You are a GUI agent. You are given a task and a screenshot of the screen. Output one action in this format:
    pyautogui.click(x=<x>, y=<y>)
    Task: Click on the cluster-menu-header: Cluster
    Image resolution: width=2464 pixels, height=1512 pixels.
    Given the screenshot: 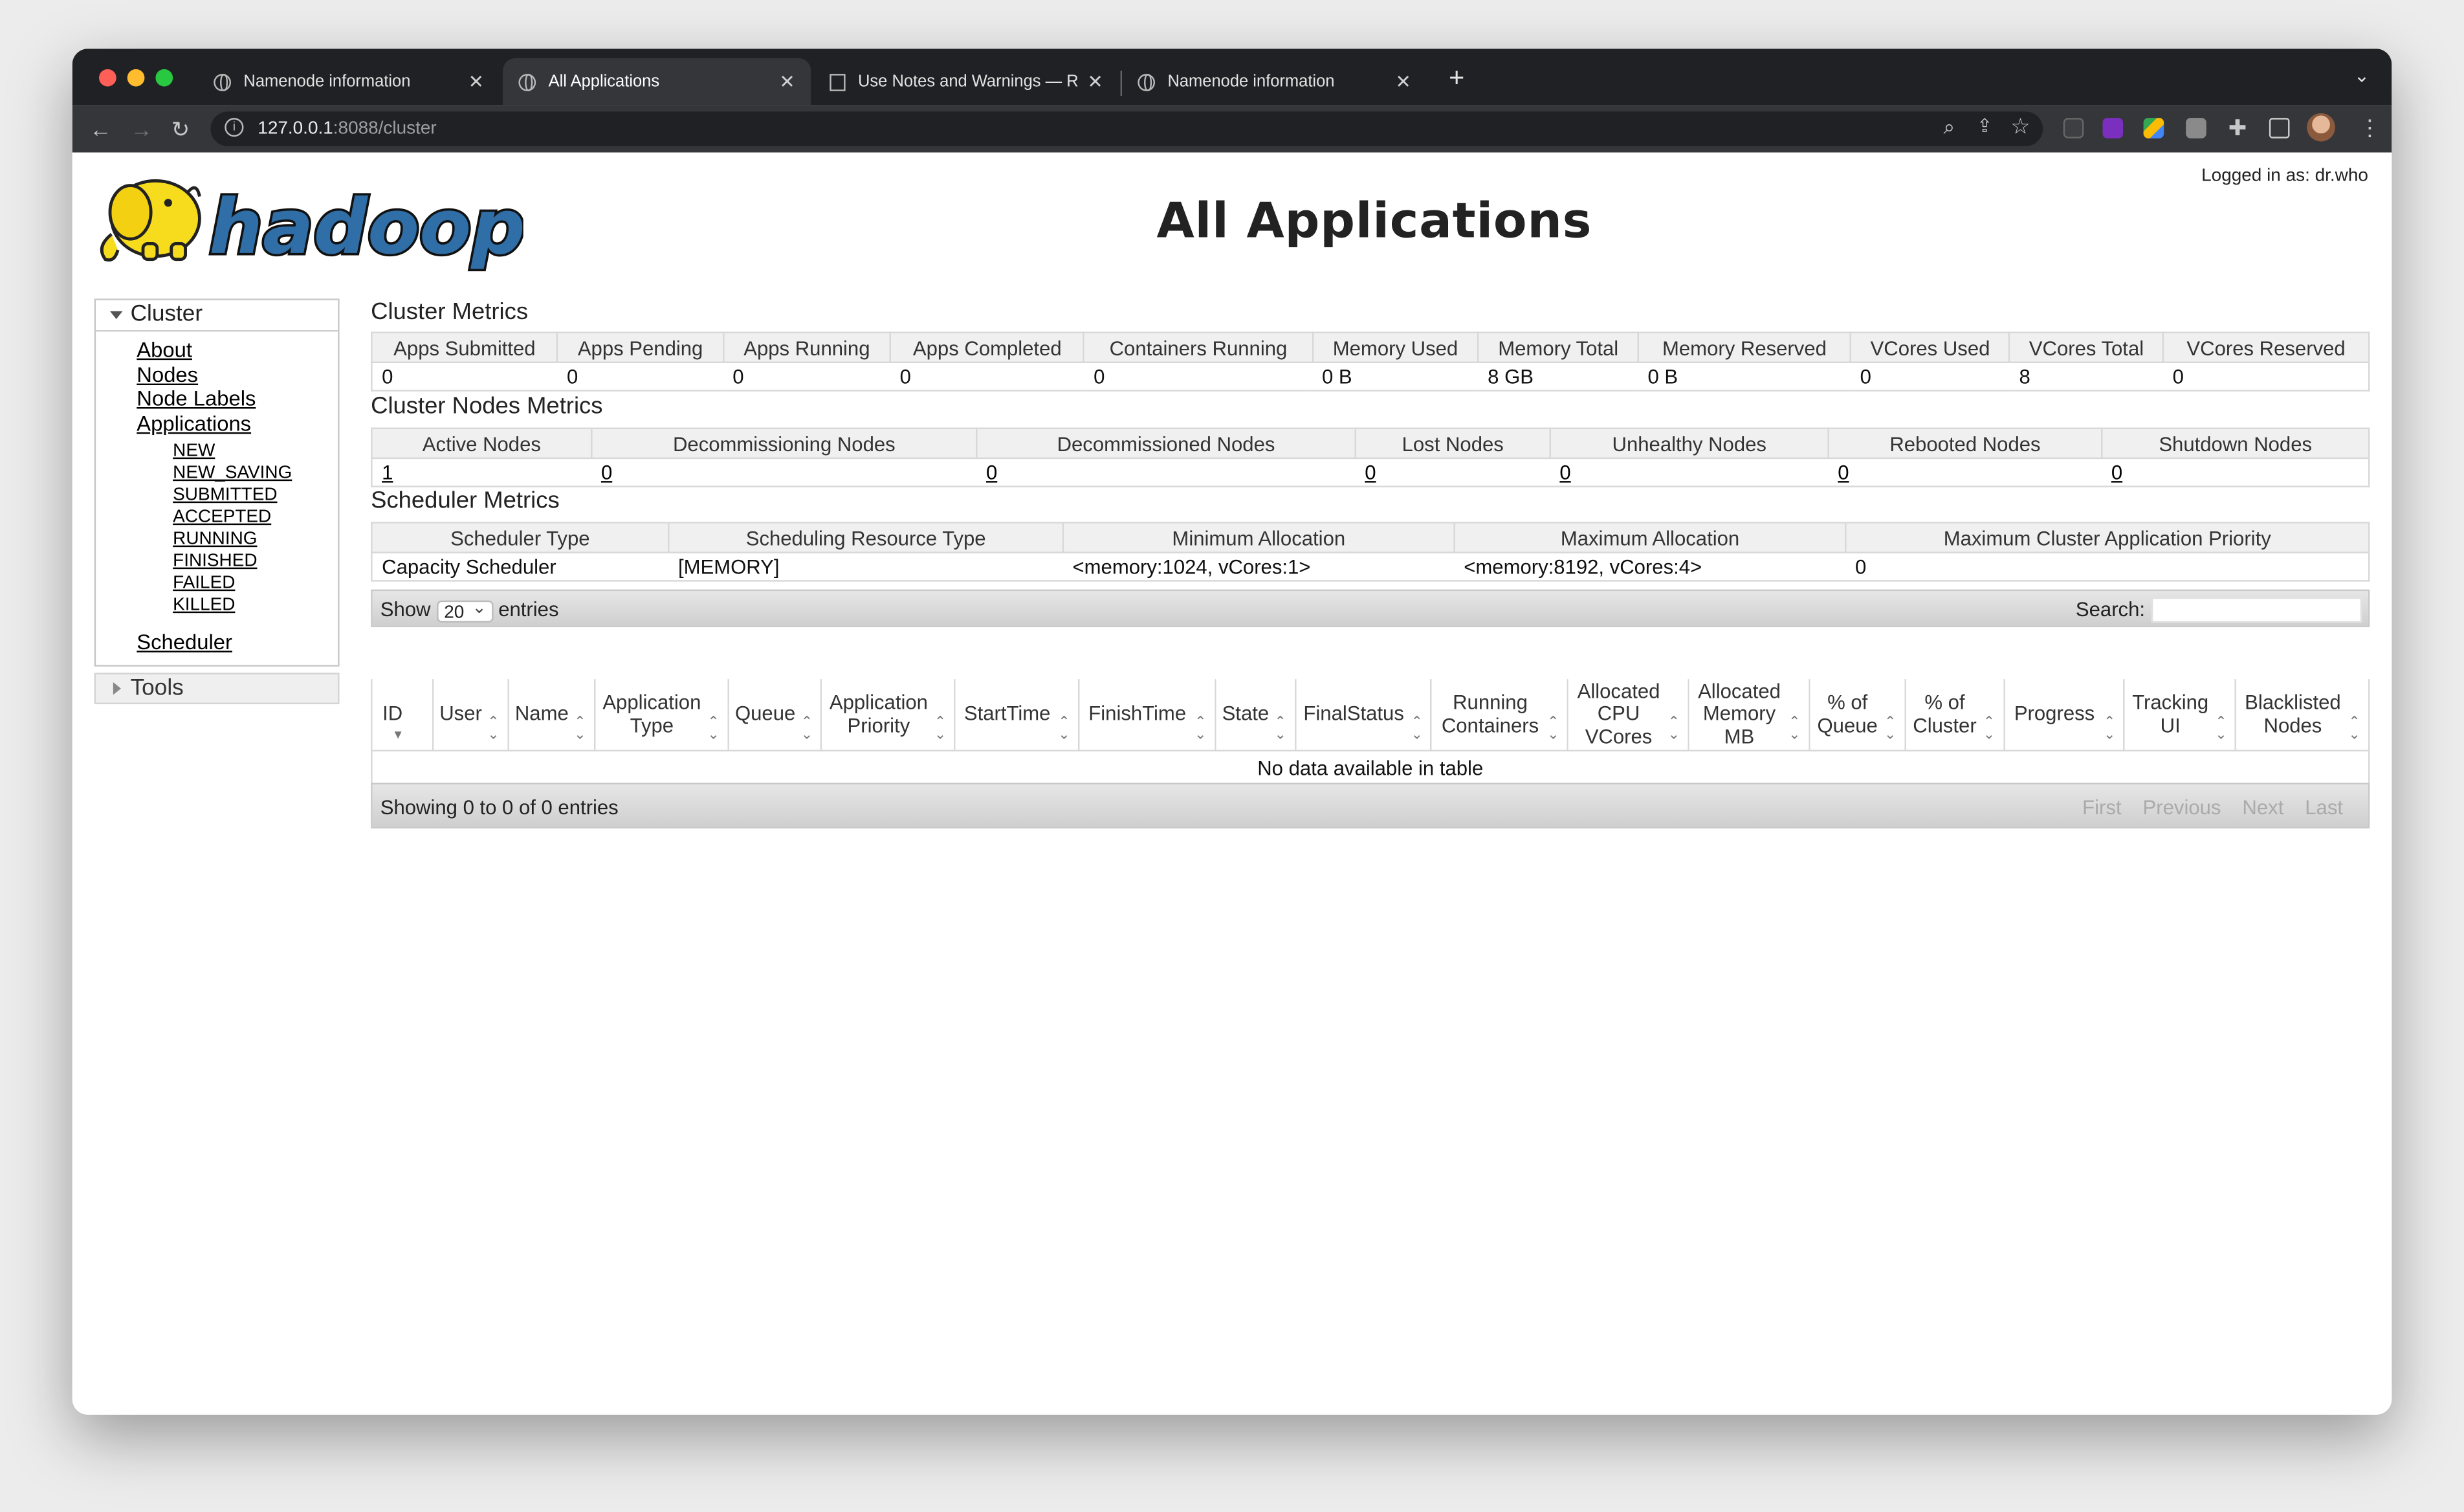 What is the action you would take?
    pyautogui.click(x=217, y=316)
    